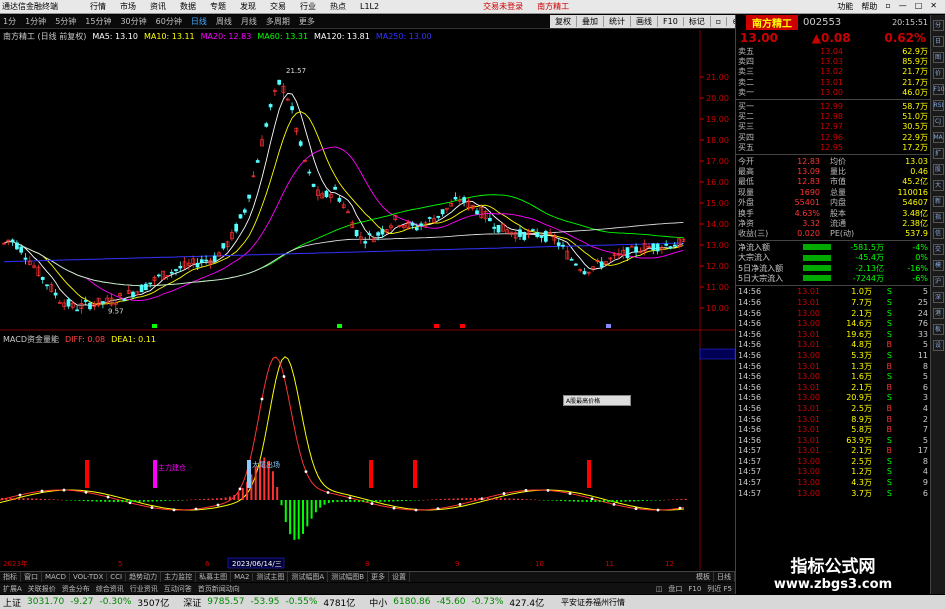 The width and height of the screenshot is (945, 609). I want to click on index-name: 上证, so click(12, 602).